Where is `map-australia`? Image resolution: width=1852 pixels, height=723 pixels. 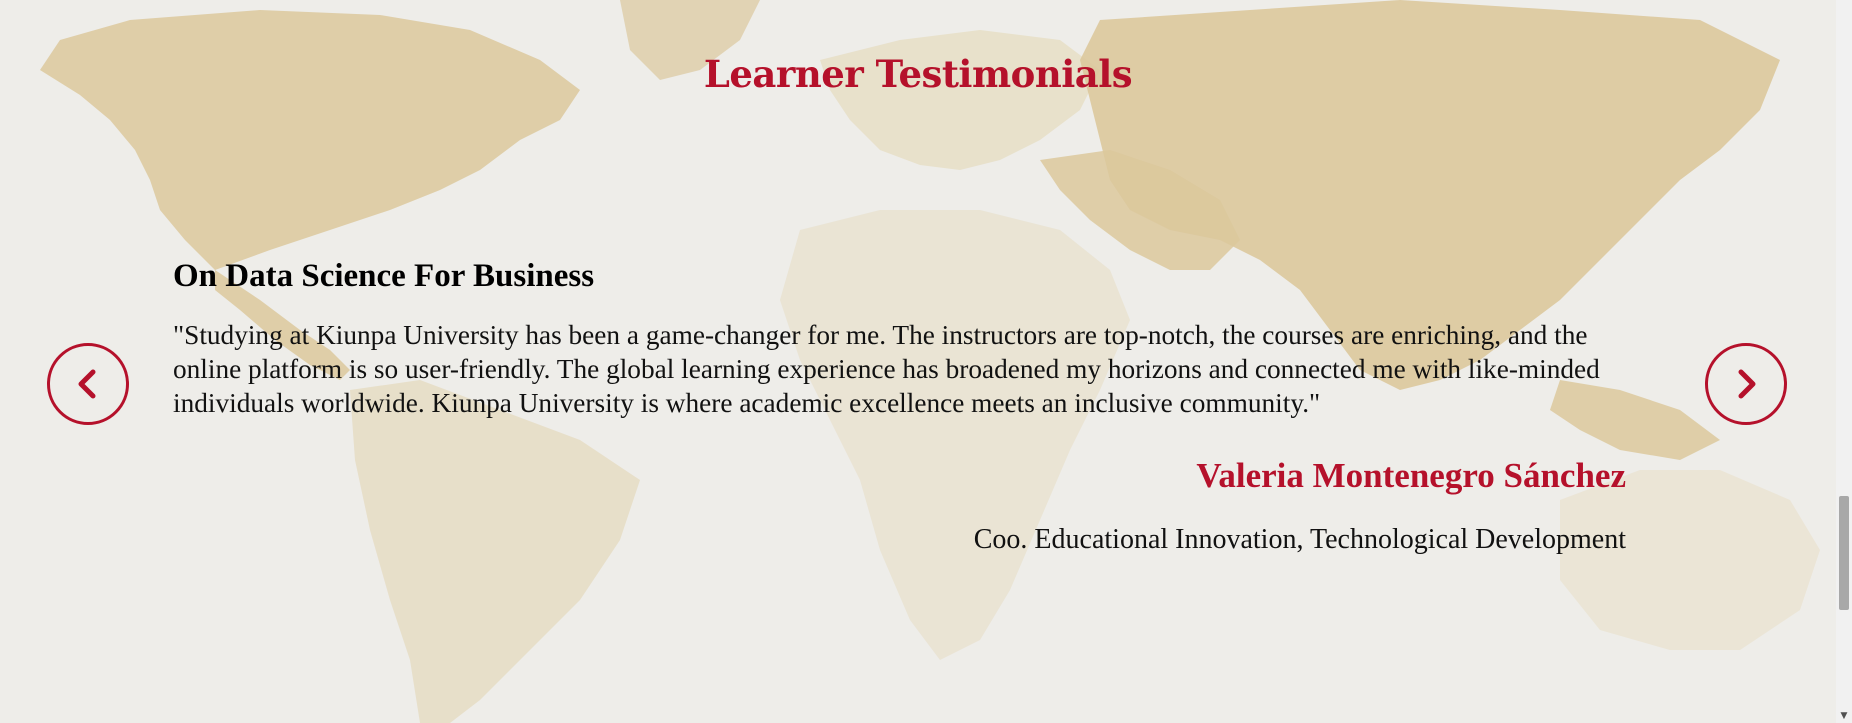
map-australia is located at coordinates (1690, 560).